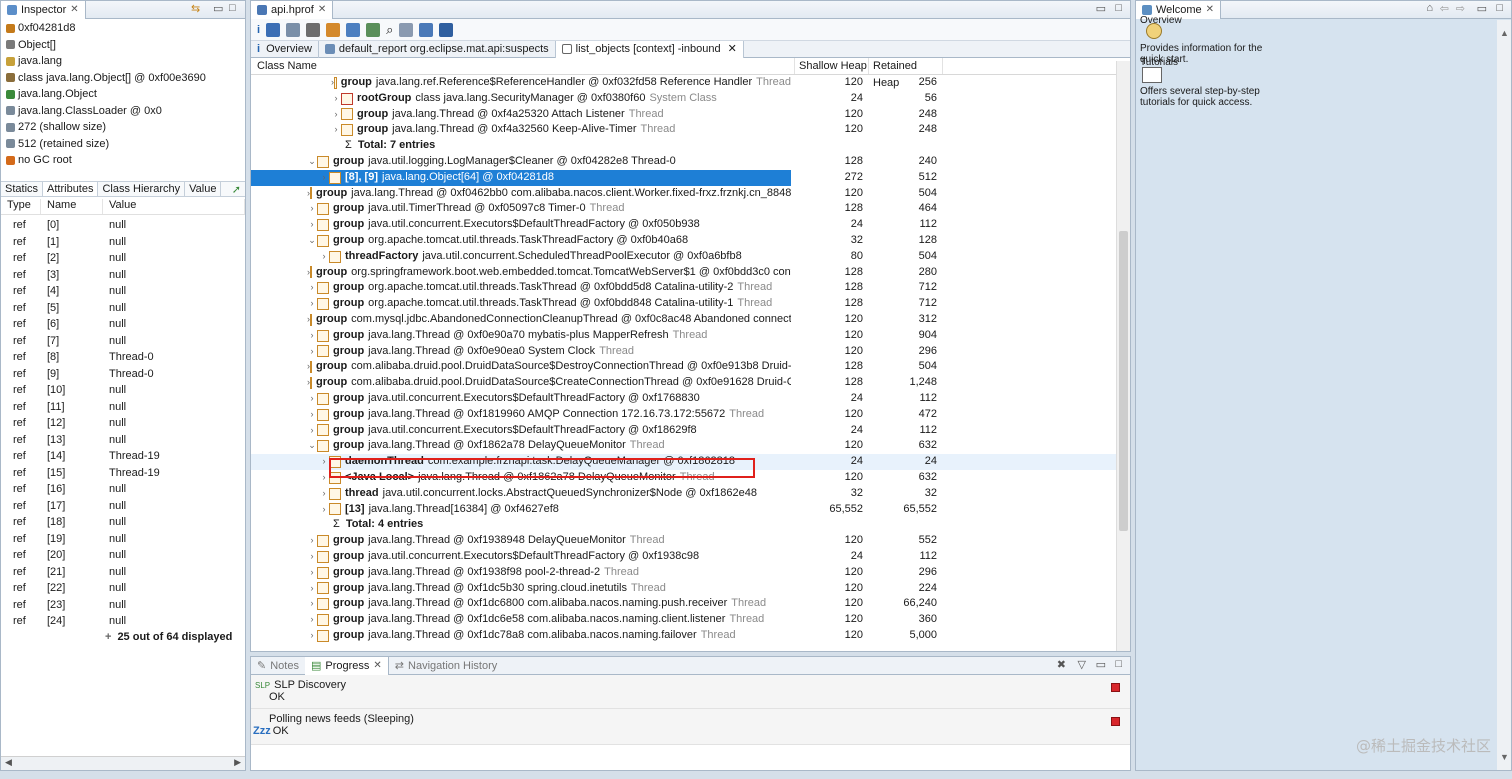  Describe the element at coordinates (123, 242) in the screenshot. I see `attribute-row: ref [1] null` at that location.